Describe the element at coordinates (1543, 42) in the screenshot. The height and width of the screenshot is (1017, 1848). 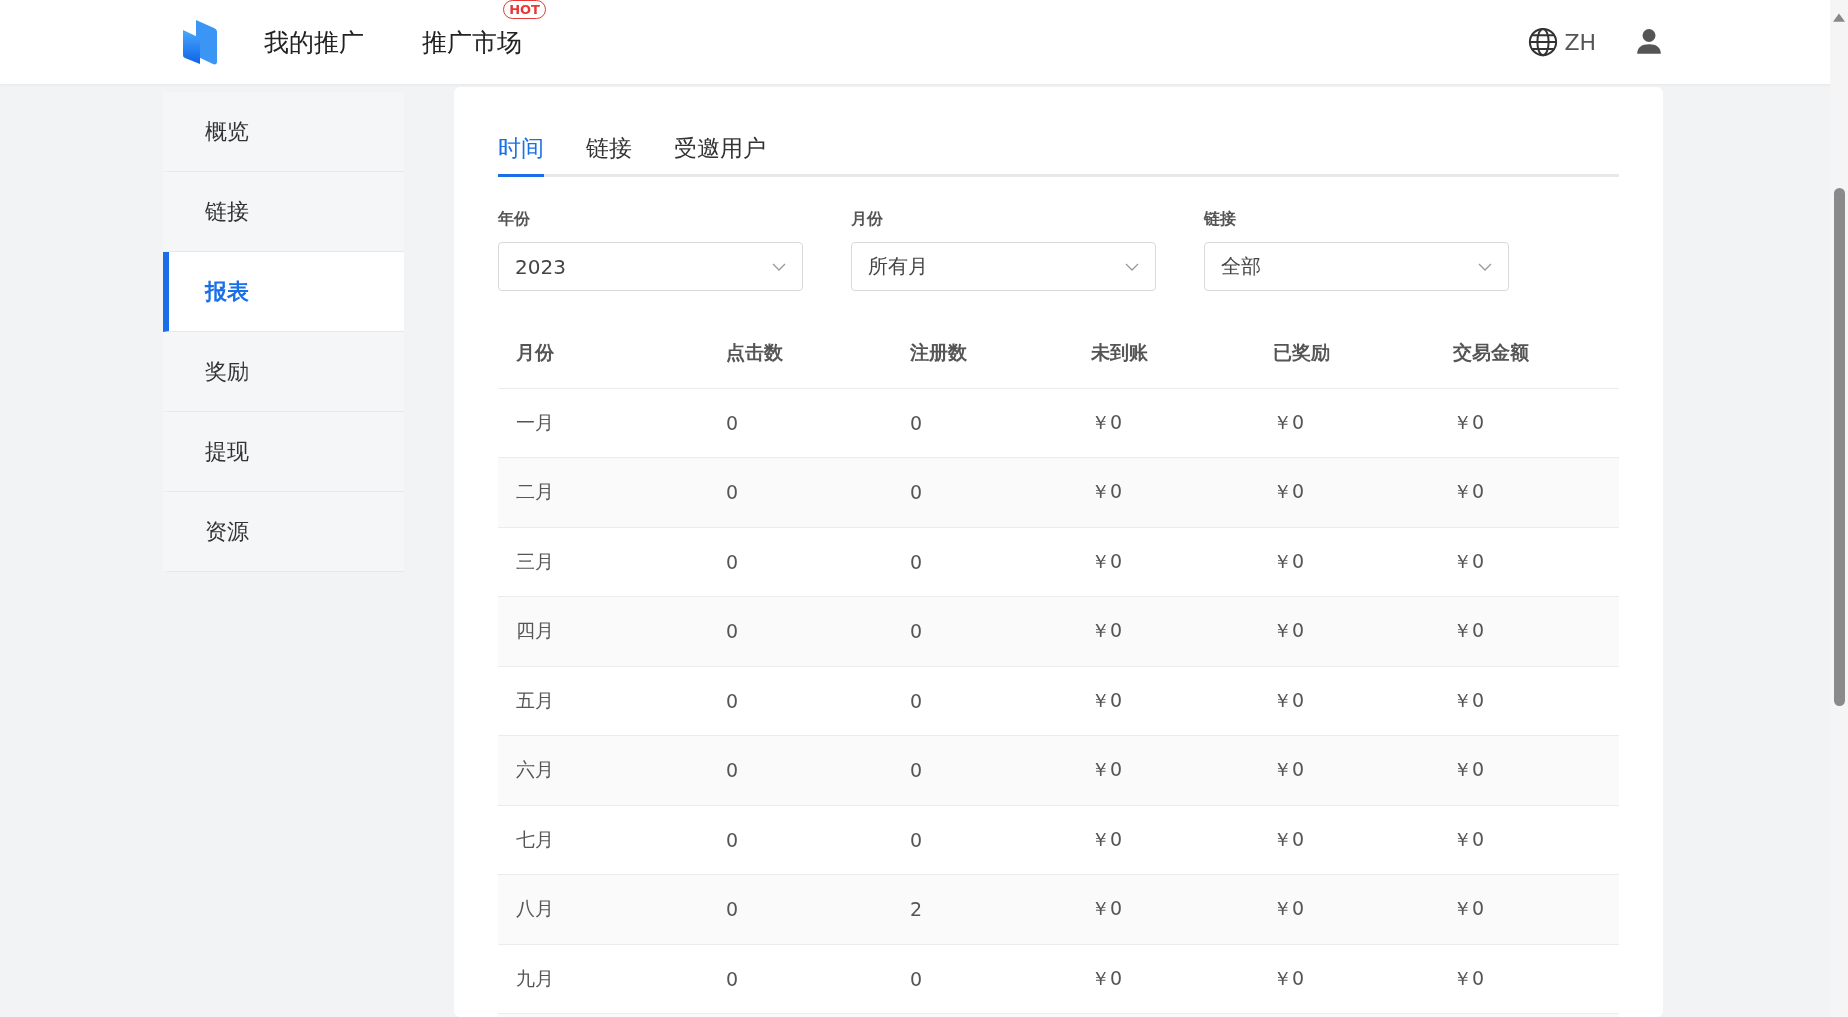
I see `globe-icon` at that location.